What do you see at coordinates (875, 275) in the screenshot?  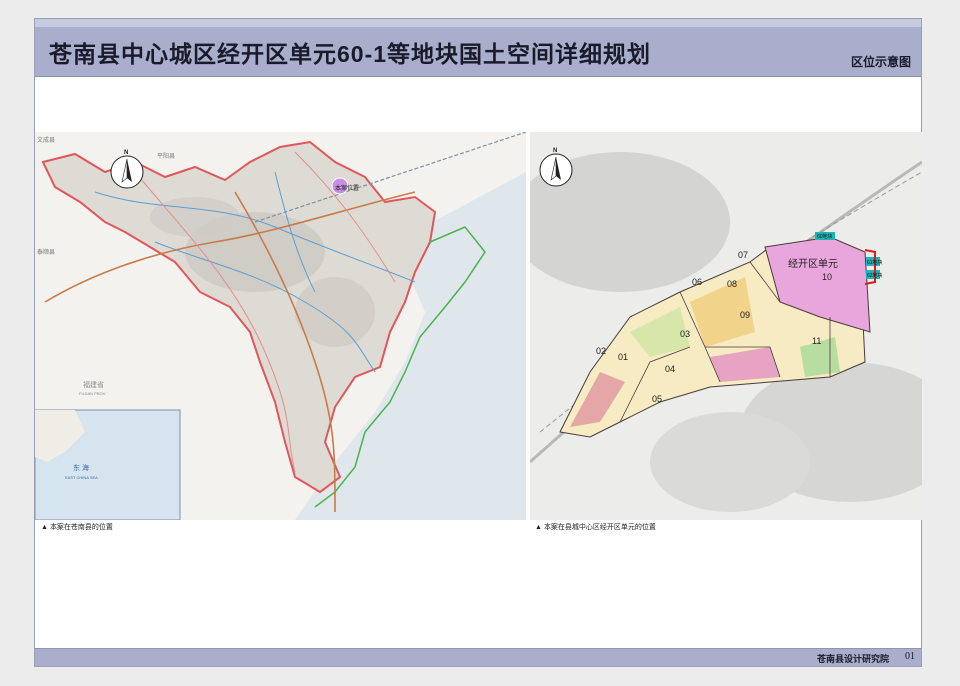 I see `plot-label-62: 62地块` at bounding box center [875, 275].